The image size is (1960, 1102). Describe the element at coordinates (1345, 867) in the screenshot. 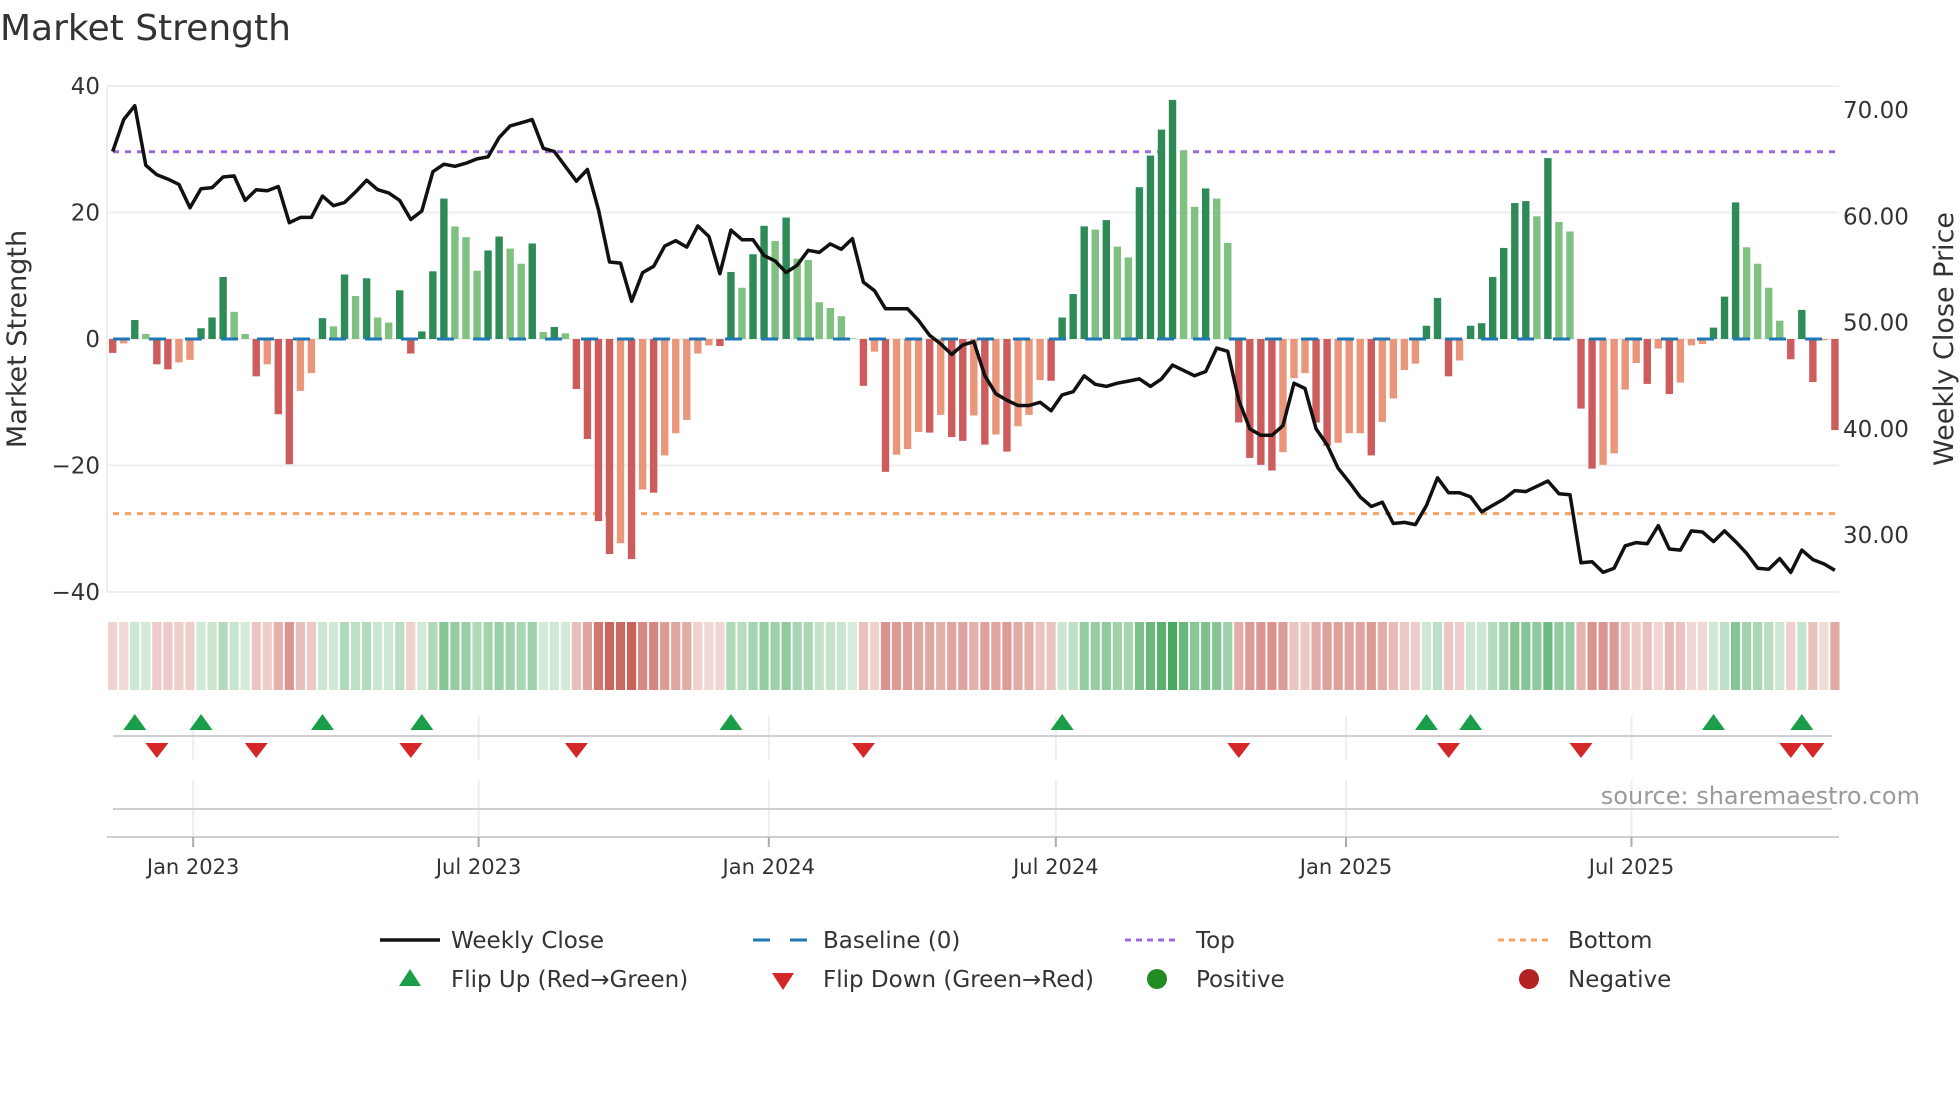

I see `x-tick-label: Jan 2025` at that location.